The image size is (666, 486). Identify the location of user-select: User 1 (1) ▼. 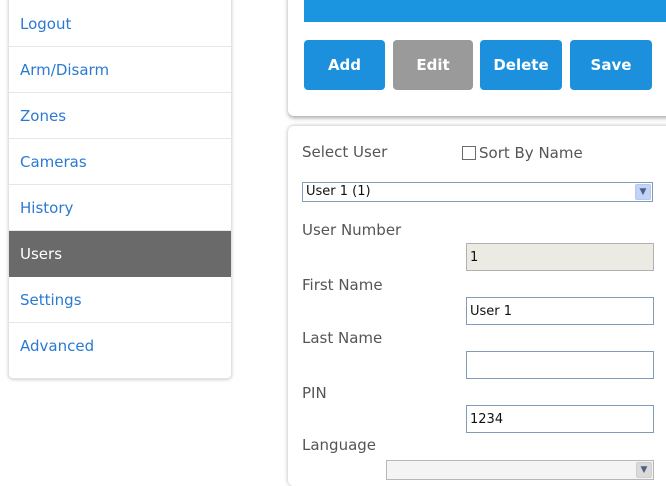
(477, 192).